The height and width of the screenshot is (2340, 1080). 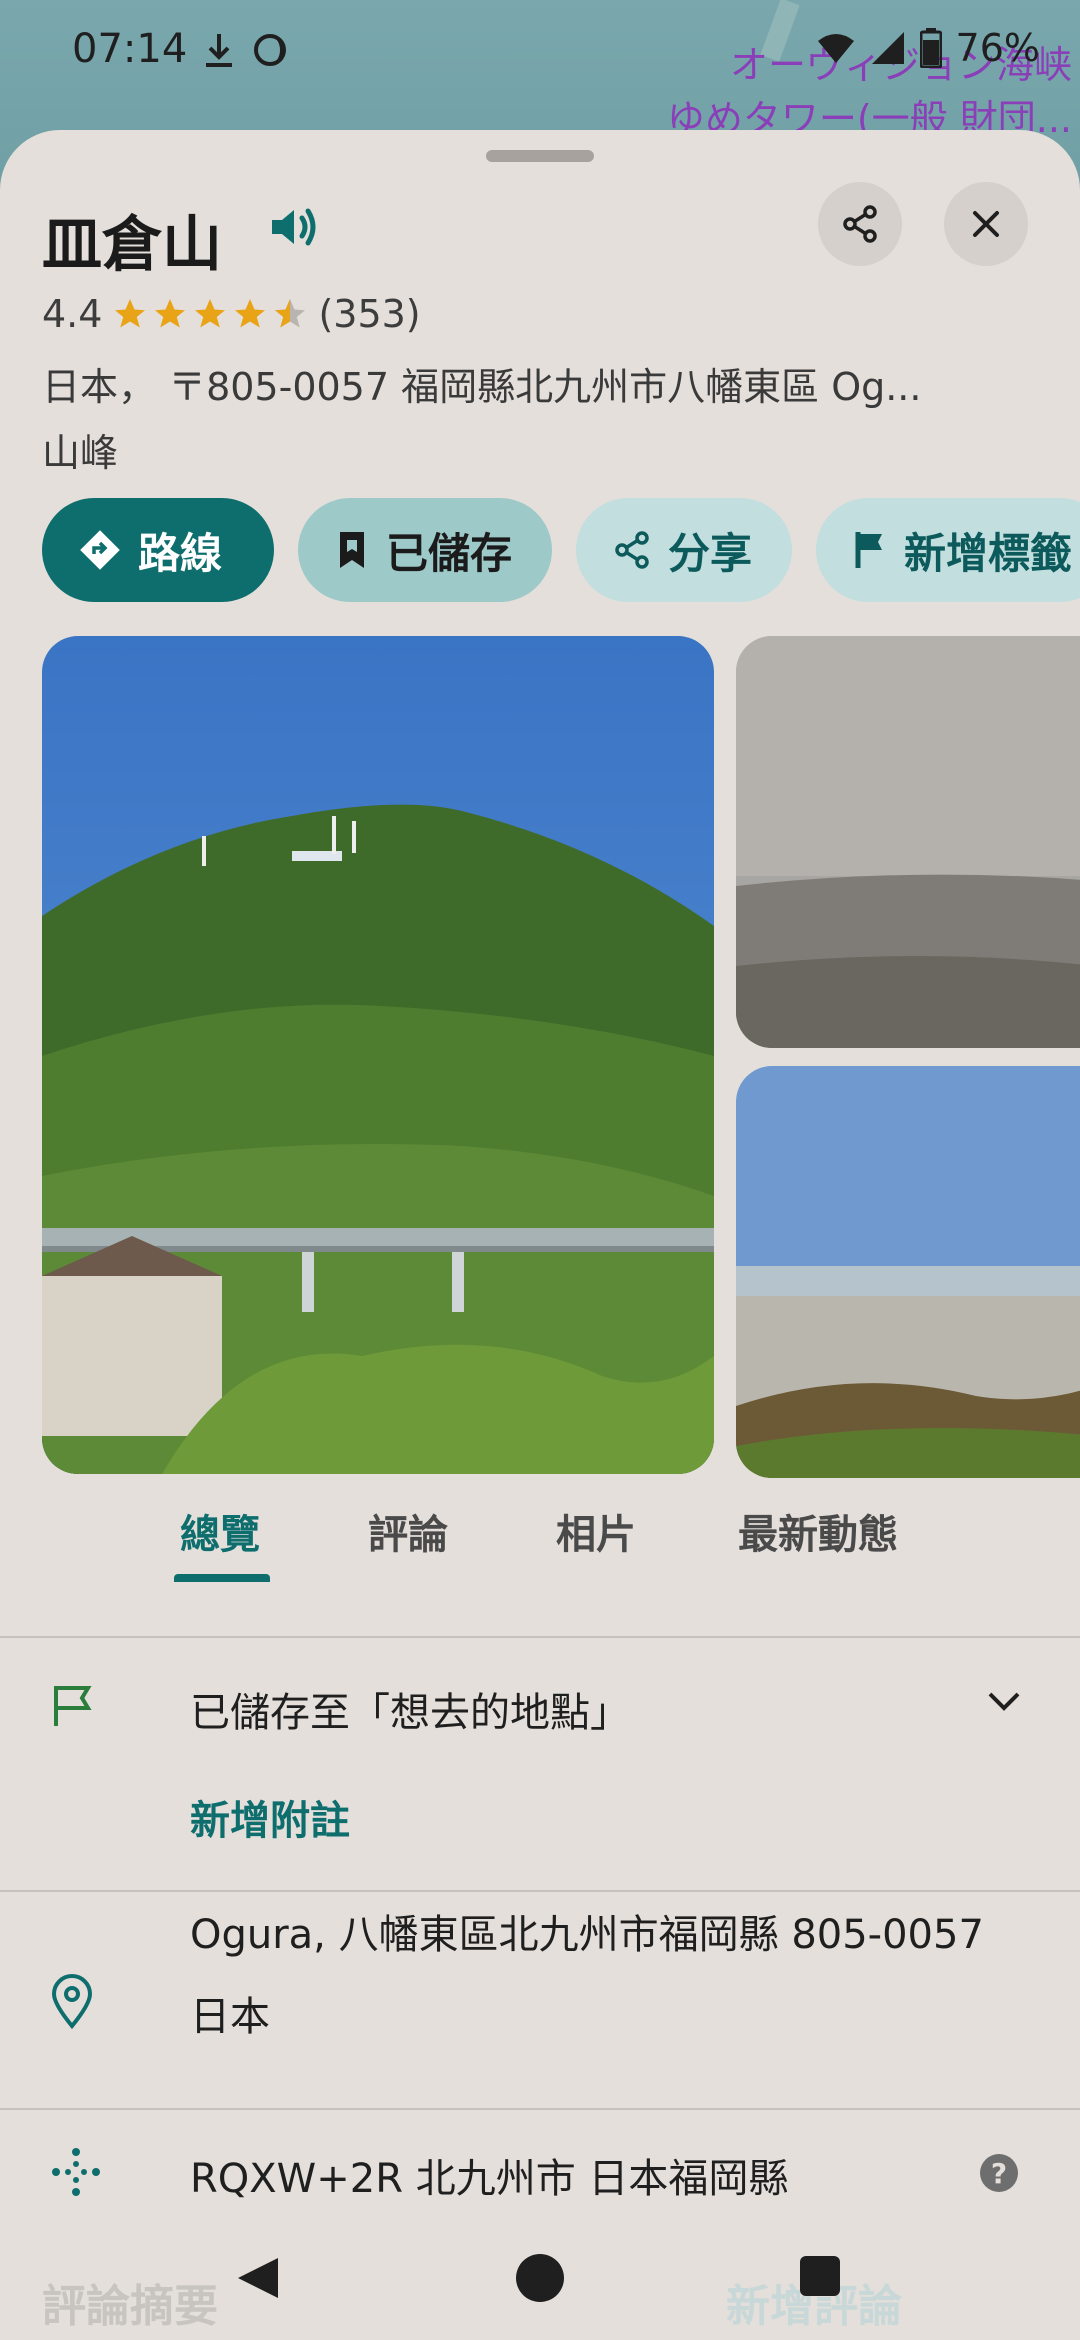 I want to click on tab-reviews: 評論, so click(x=408, y=1531).